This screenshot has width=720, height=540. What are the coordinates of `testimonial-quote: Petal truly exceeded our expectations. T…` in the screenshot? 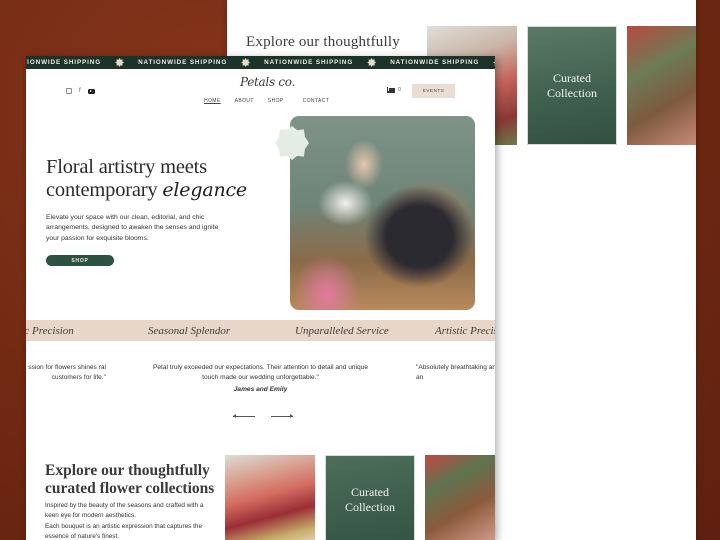 It's located at (260, 373).